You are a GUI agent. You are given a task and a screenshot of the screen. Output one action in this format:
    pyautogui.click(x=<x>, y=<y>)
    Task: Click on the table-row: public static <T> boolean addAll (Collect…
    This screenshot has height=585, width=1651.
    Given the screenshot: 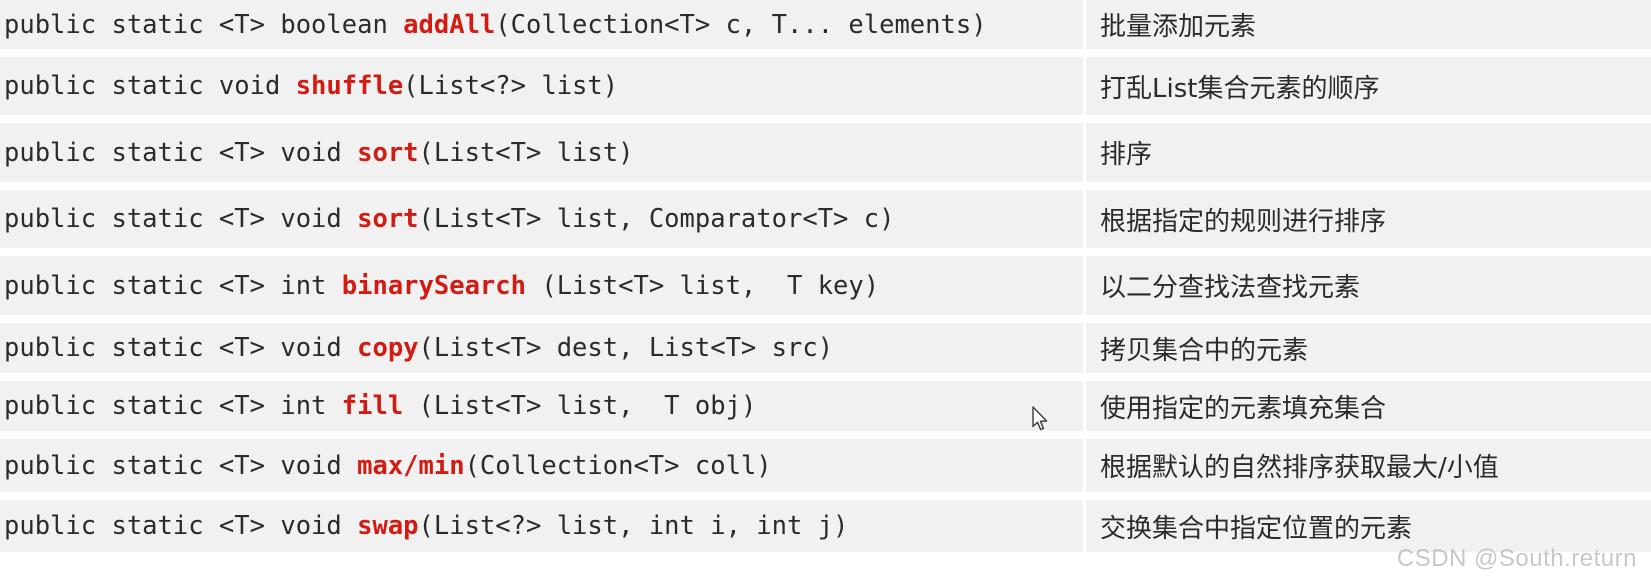 What is the action you would take?
    pyautogui.click(x=825, y=28)
    